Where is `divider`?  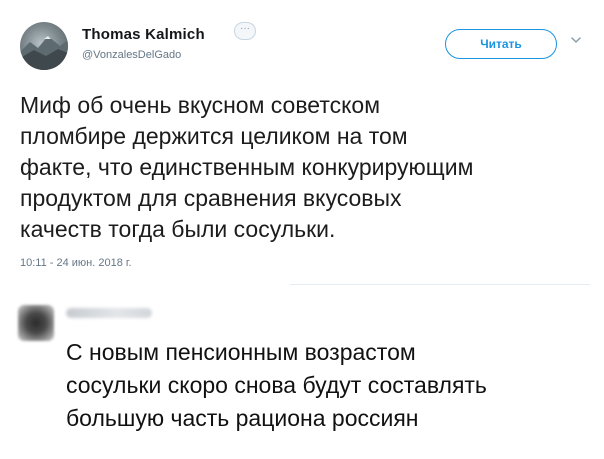
divider is located at coordinates (440, 284).